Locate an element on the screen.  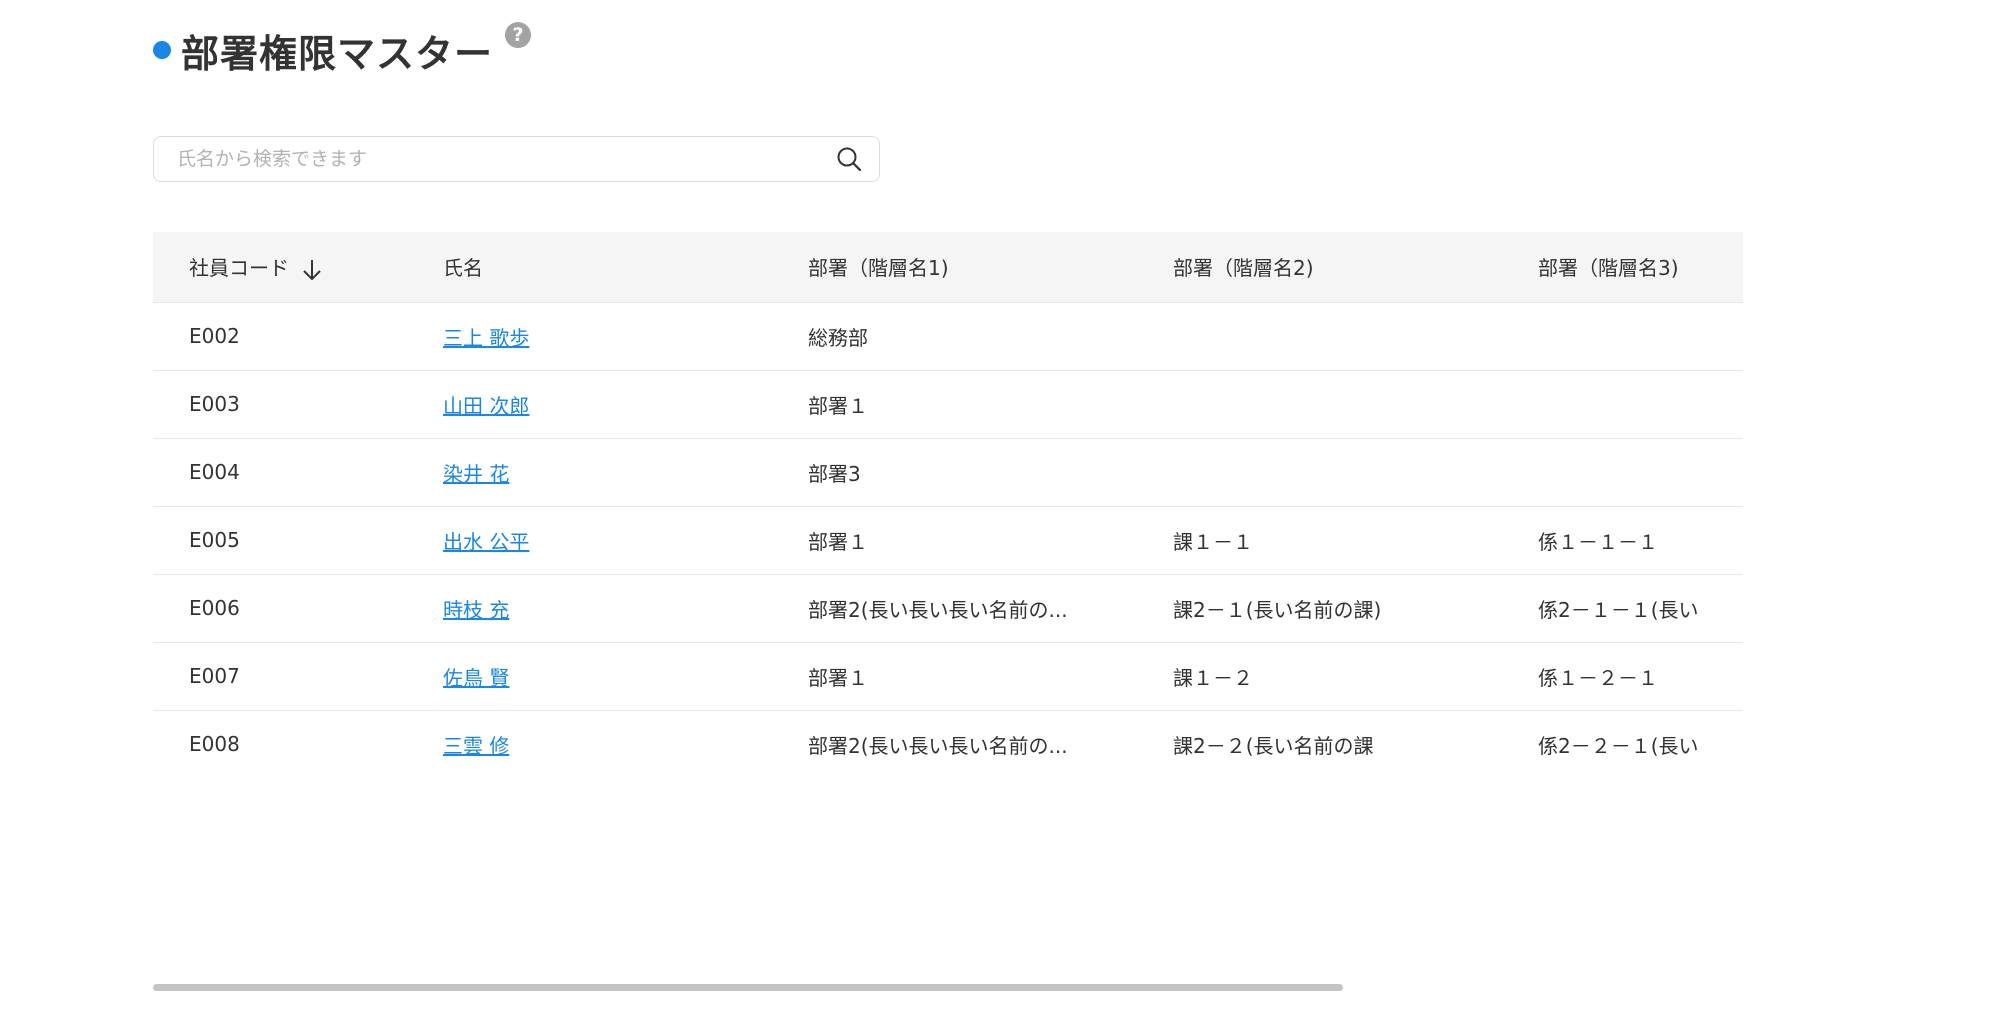
table-row: E003 山田 次郎 部署１ is located at coordinates (948, 404).